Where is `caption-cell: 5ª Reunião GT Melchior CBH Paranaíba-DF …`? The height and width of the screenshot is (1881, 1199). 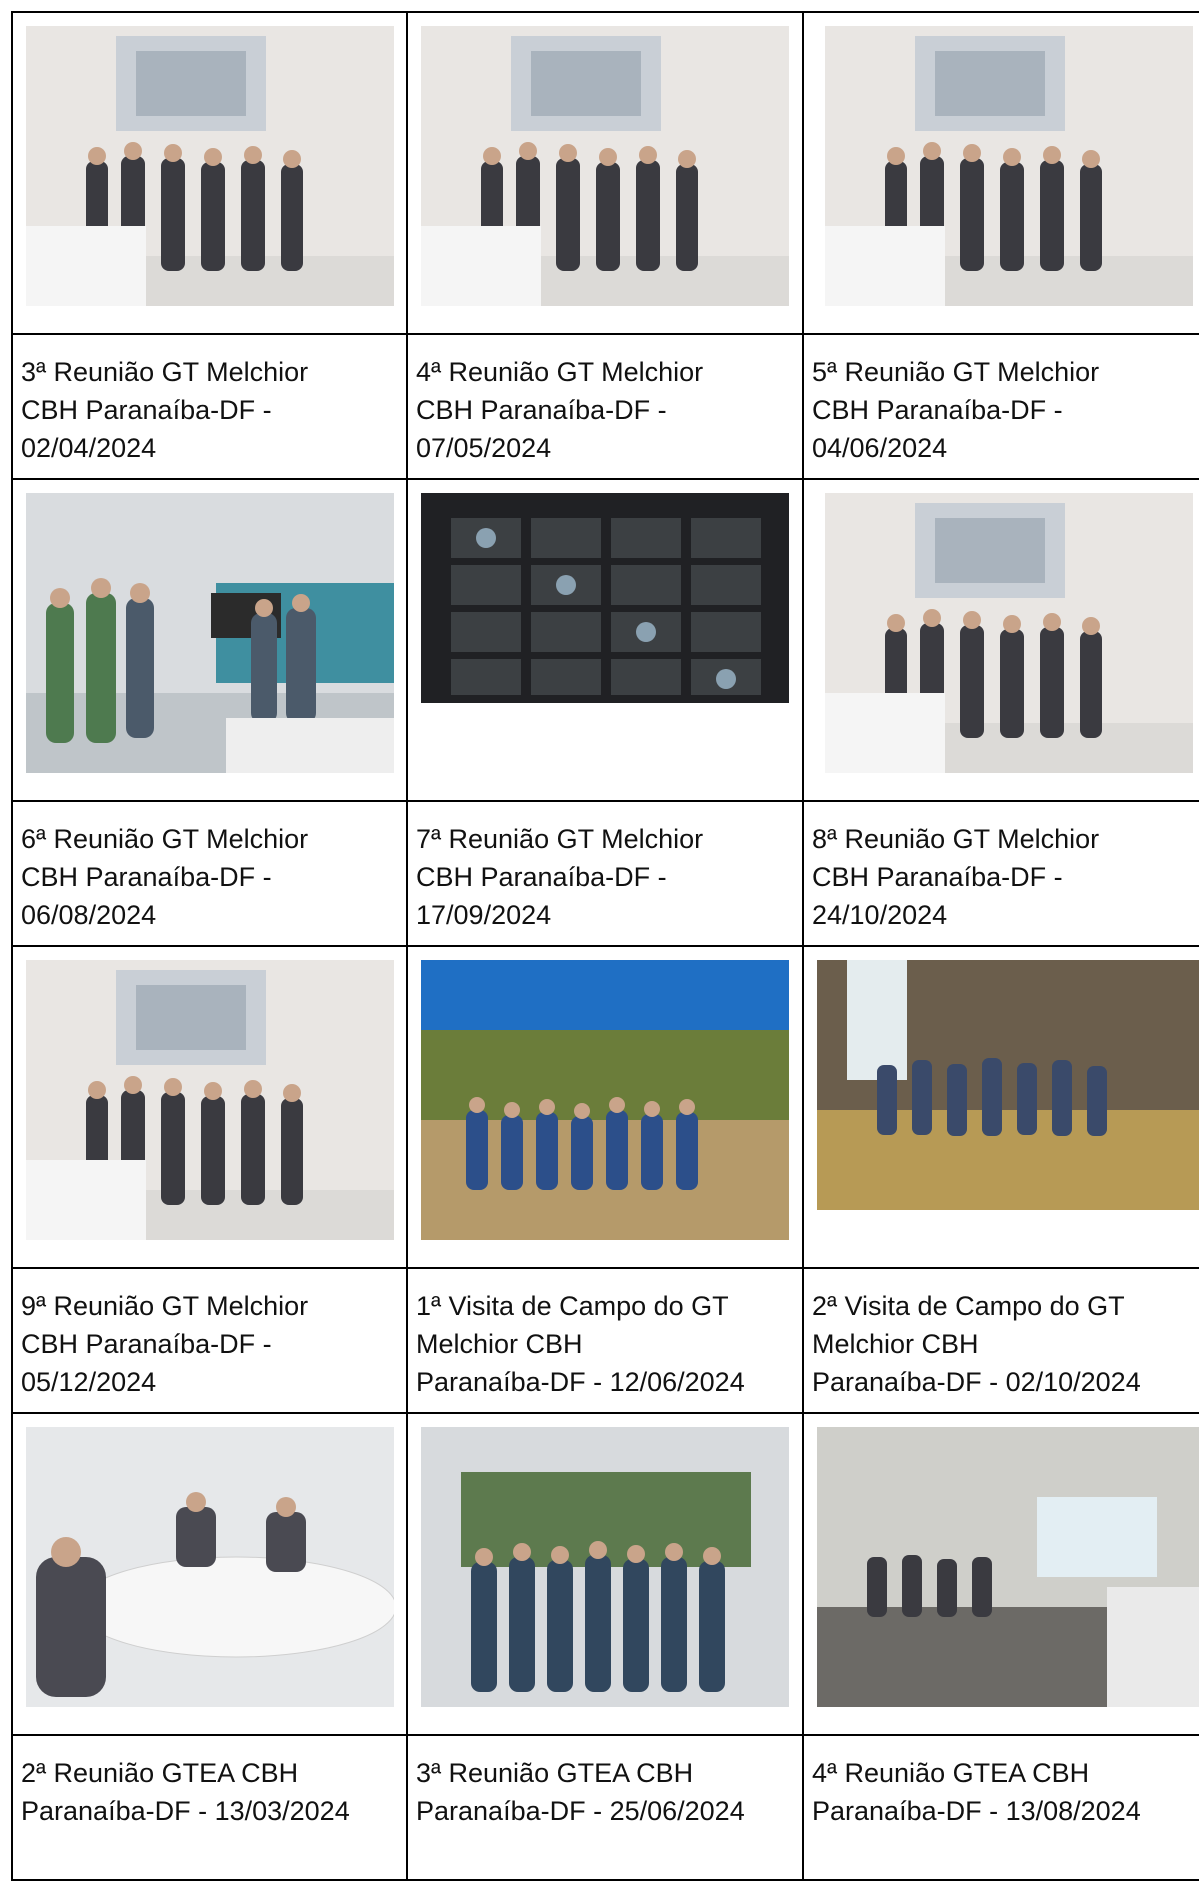 caption-cell: 5ª Reunião GT Melchior CBH Paranaíba-DF … is located at coordinates (1001, 407).